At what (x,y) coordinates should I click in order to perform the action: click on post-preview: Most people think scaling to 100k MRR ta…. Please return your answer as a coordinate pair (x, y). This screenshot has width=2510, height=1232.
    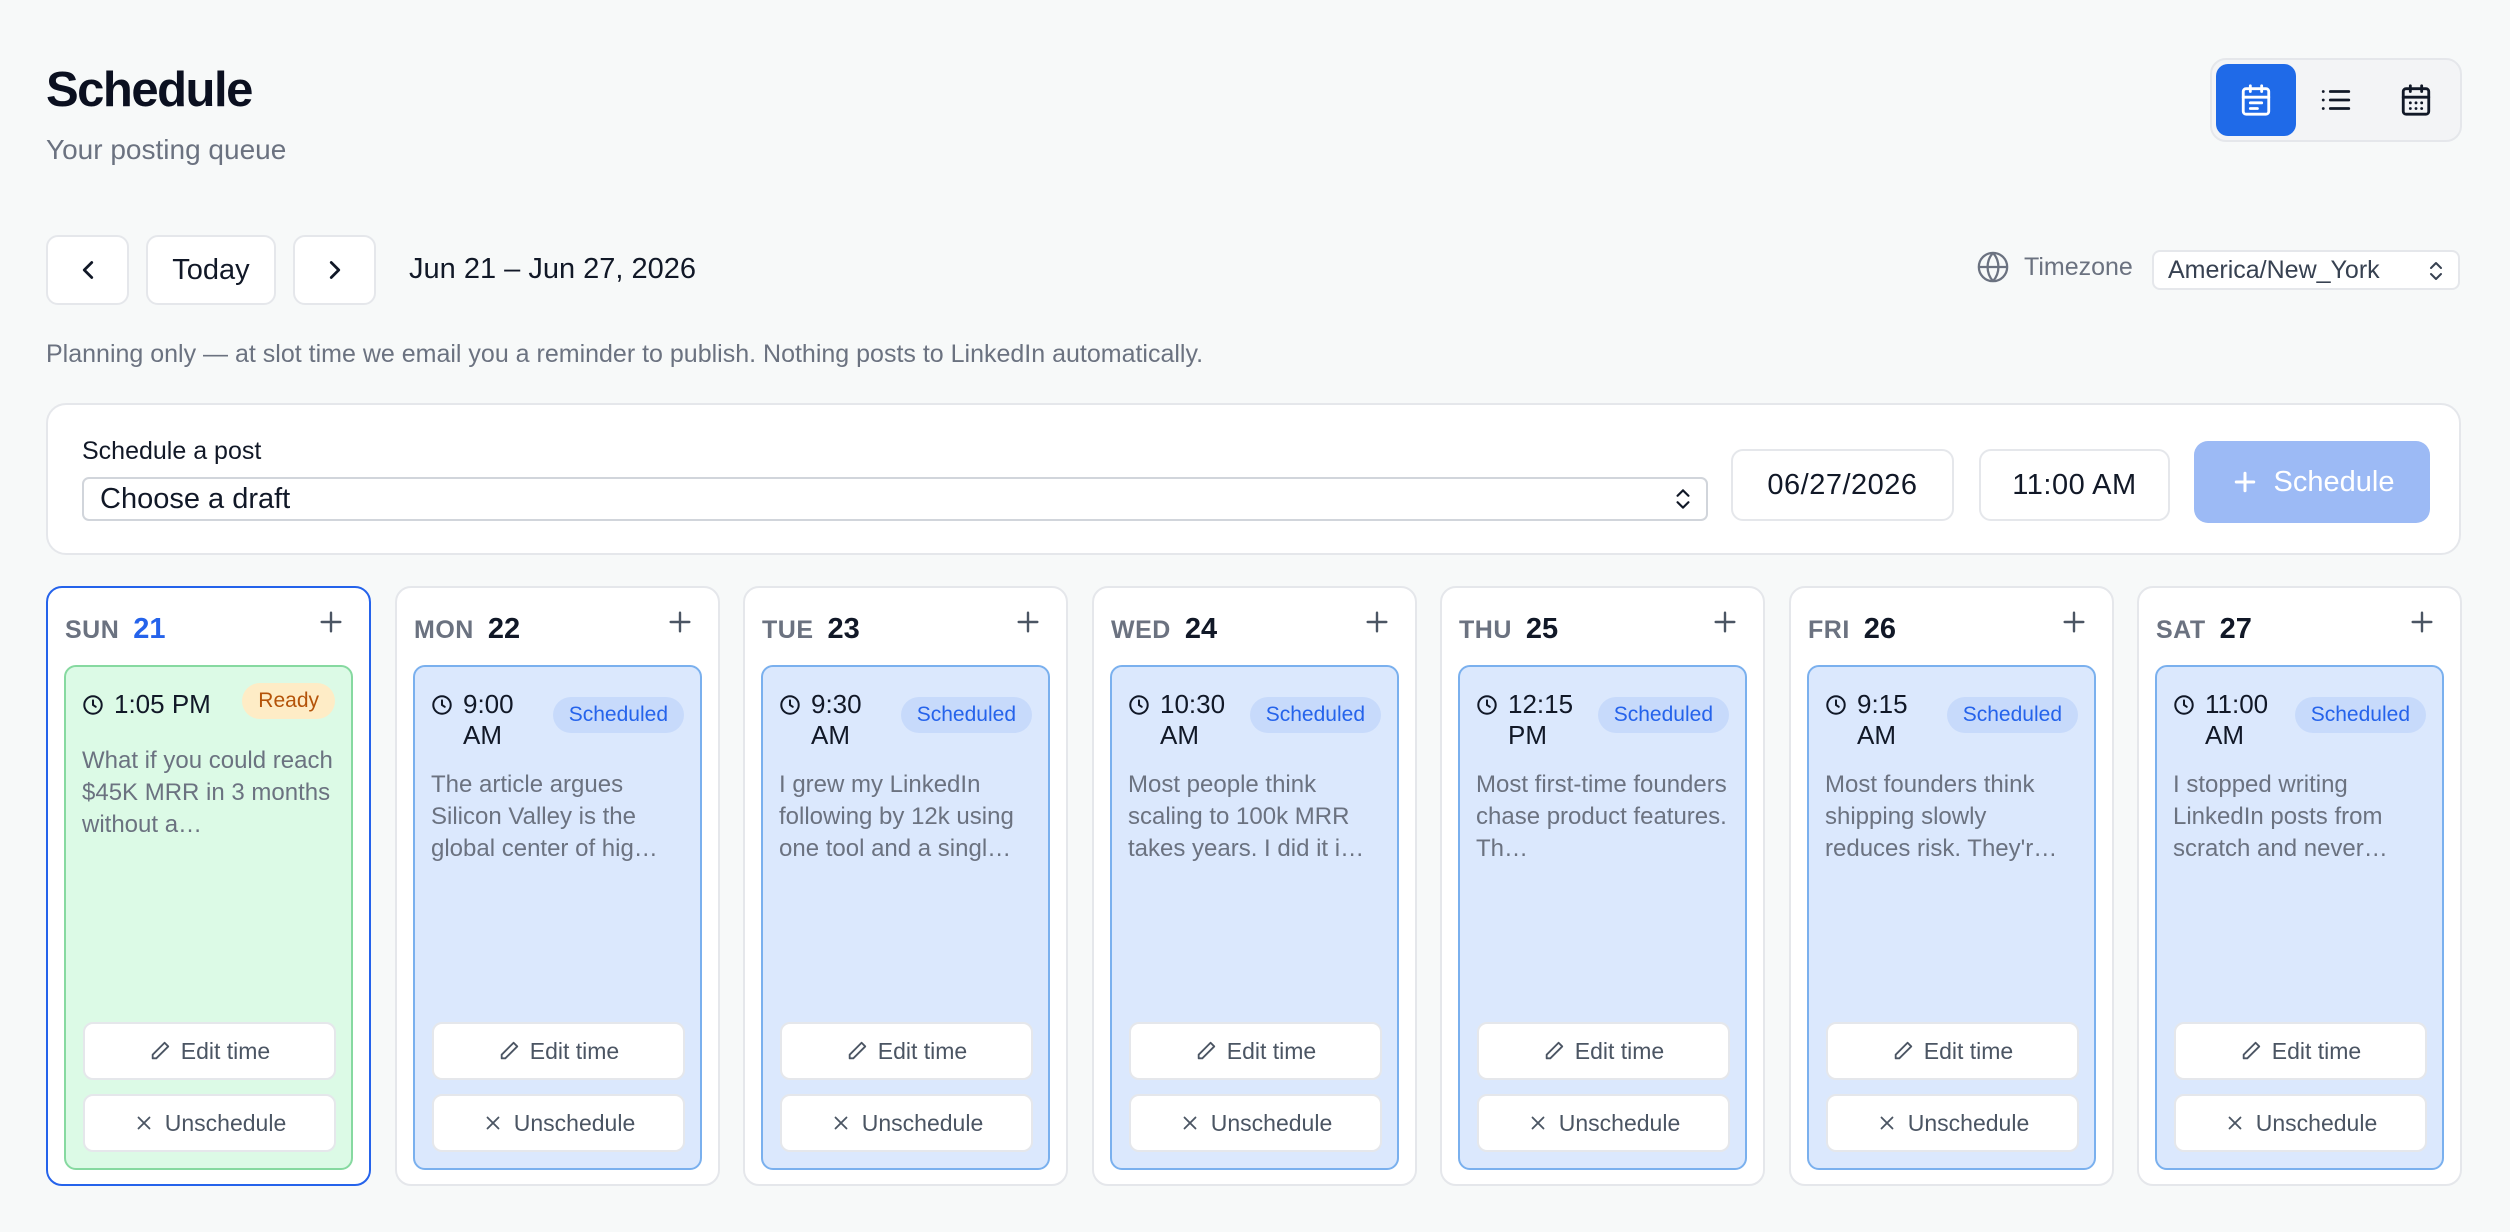
    Looking at the image, I should click on (1246, 816).